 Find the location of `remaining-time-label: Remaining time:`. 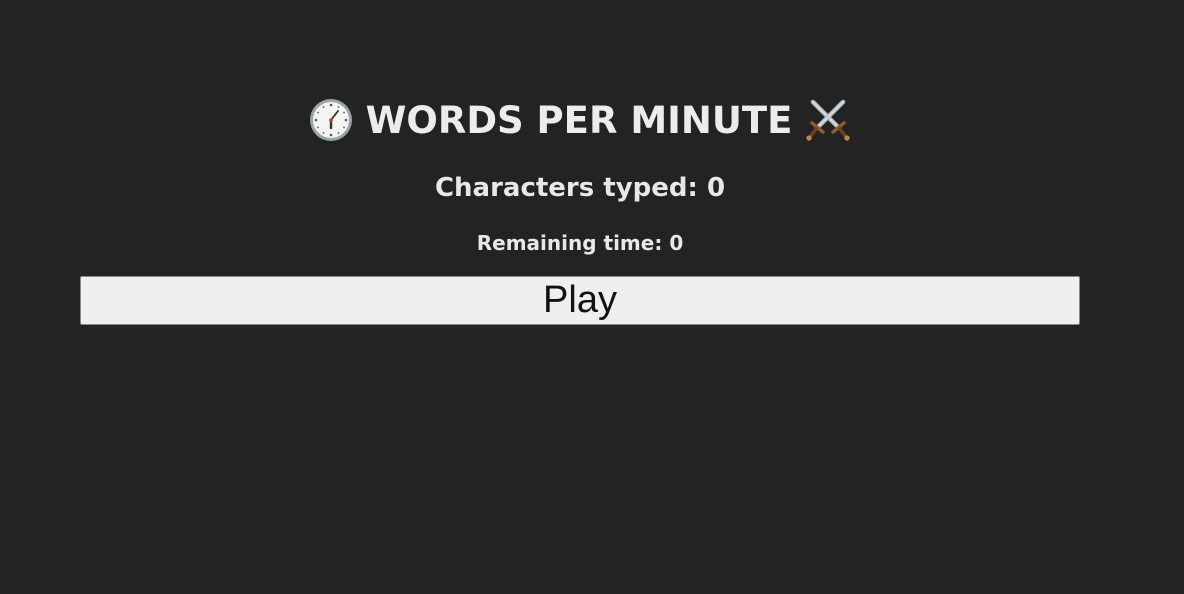

remaining-time-label: Remaining time: is located at coordinates (569, 243).